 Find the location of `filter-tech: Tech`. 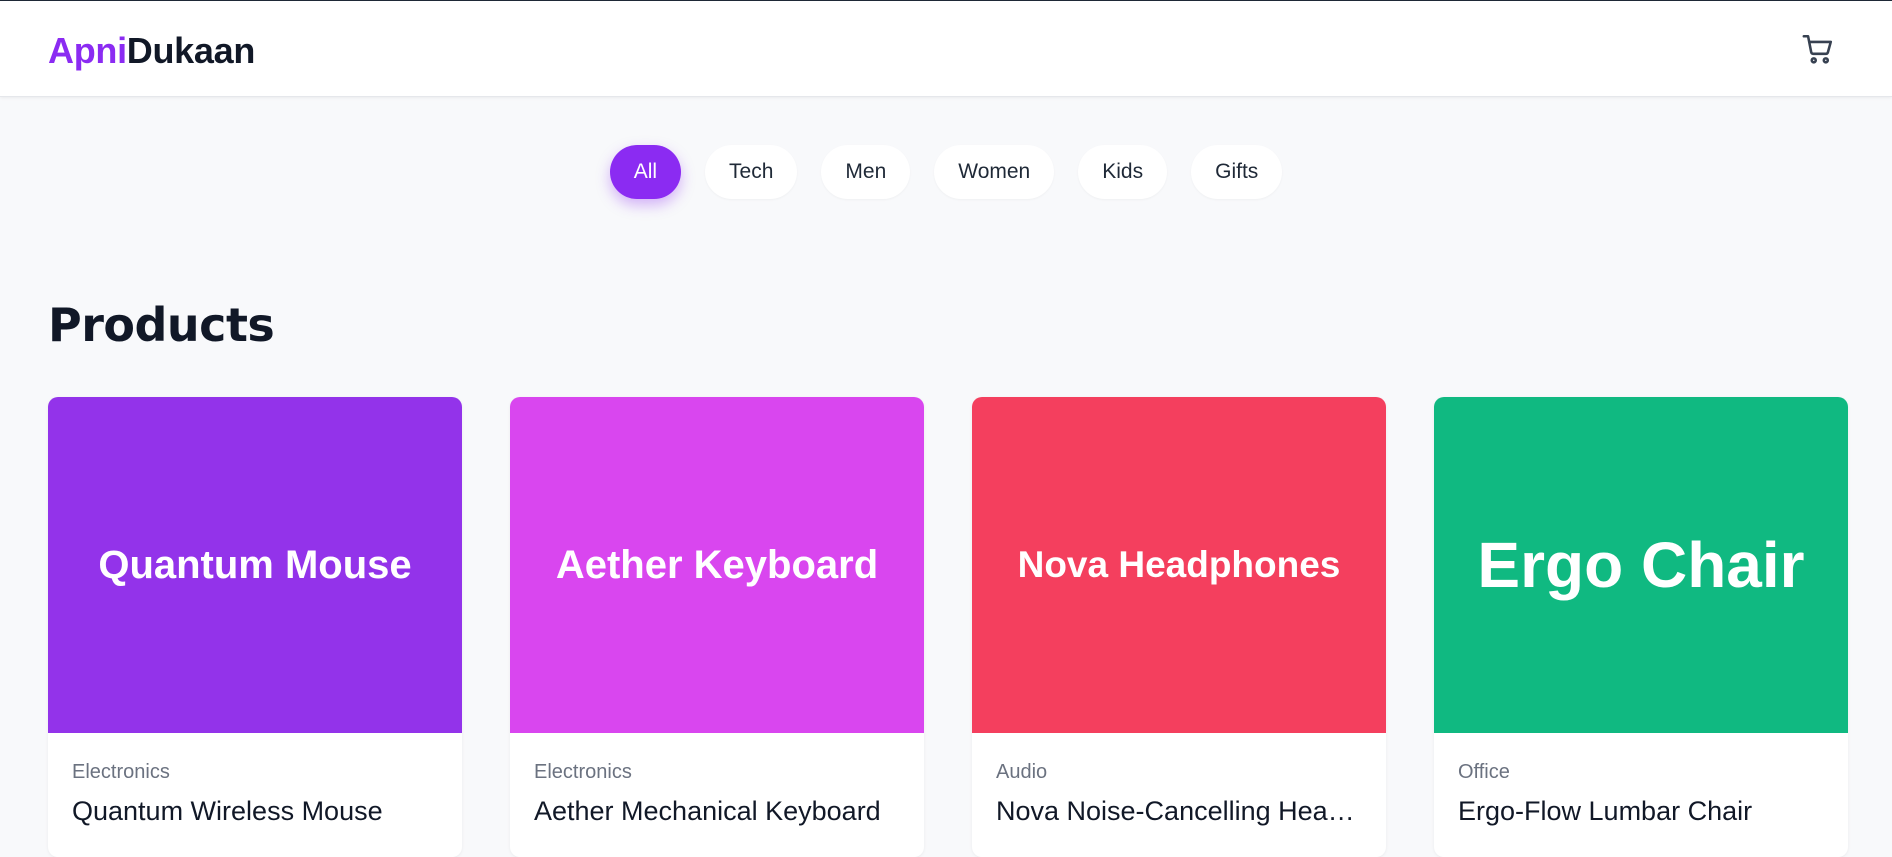

filter-tech: Tech is located at coordinates (751, 172).